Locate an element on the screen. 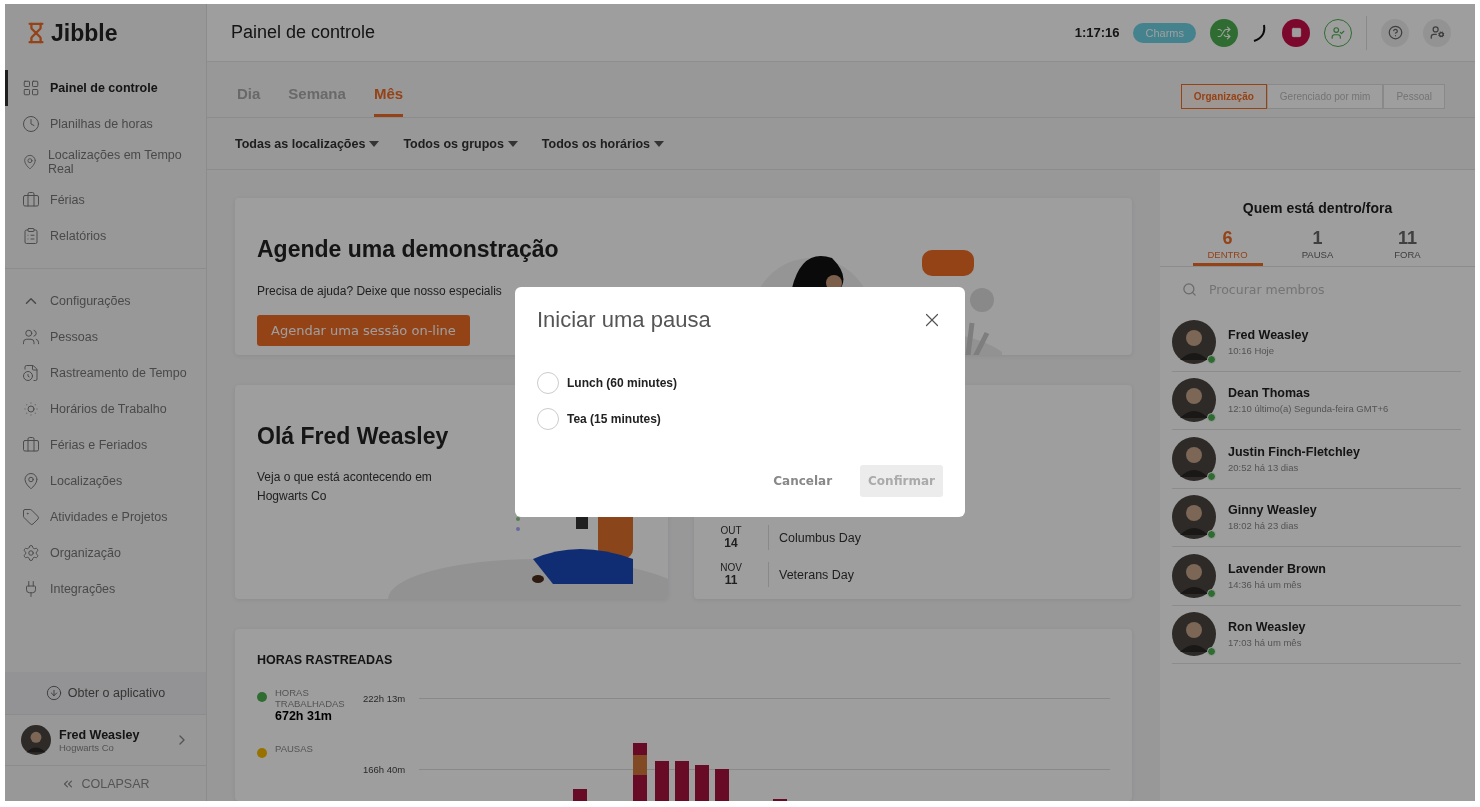 The height and width of the screenshot is (807, 1480). switch-activity-button is located at coordinates (1224, 32).